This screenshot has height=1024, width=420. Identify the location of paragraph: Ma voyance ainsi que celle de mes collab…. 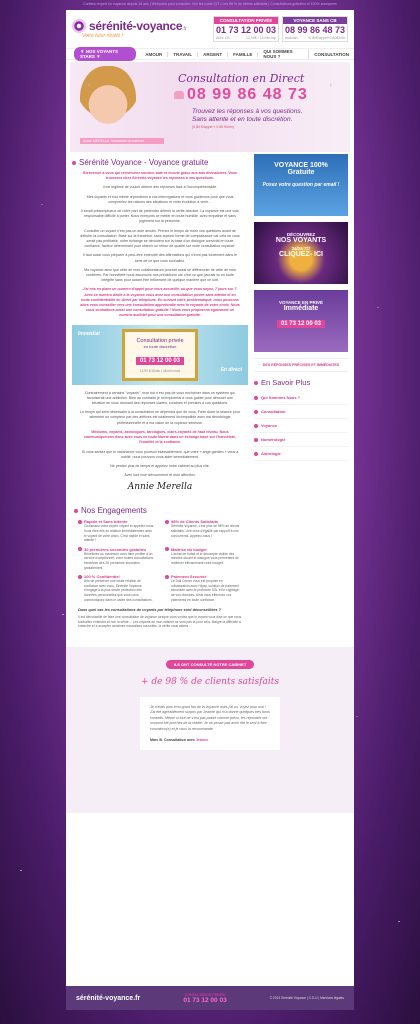
(160, 275).